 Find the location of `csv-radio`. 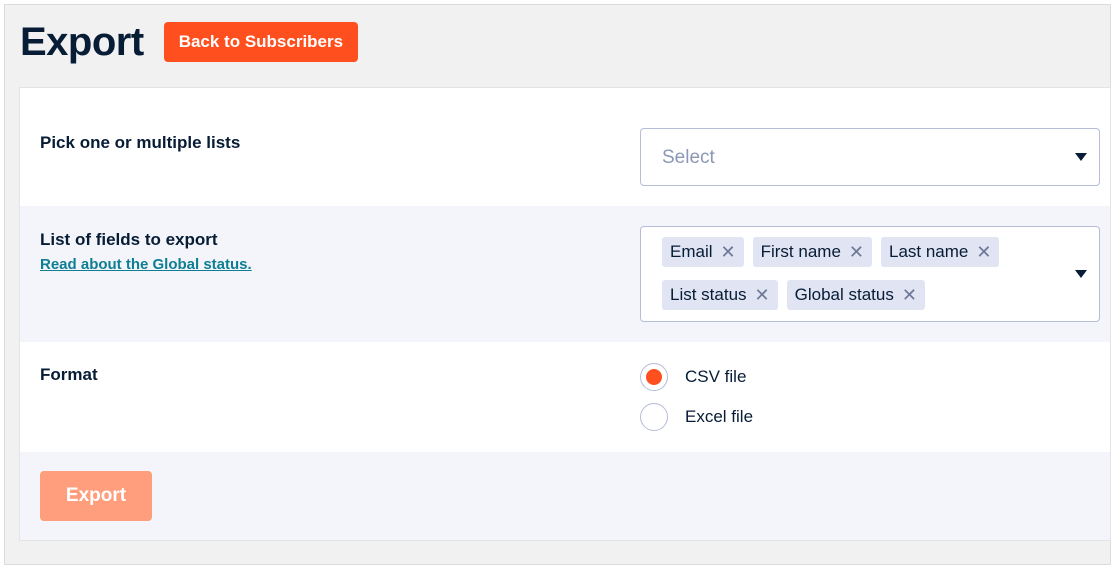

csv-radio is located at coordinates (654, 377).